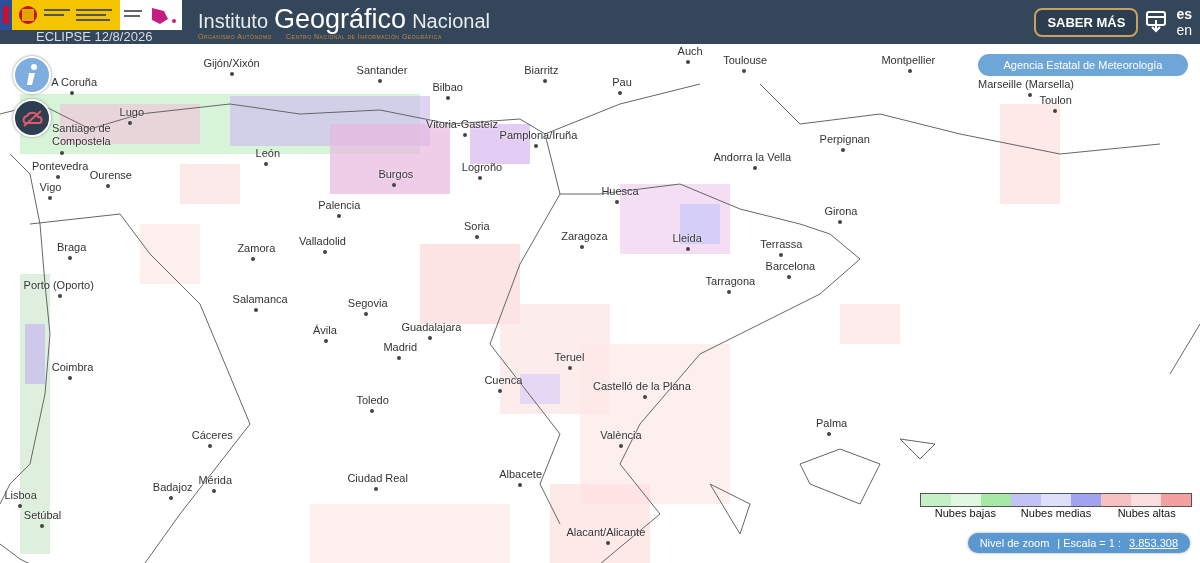  What do you see at coordinates (447, 87) in the screenshot?
I see `place-label: Bilbao` at bounding box center [447, 87].